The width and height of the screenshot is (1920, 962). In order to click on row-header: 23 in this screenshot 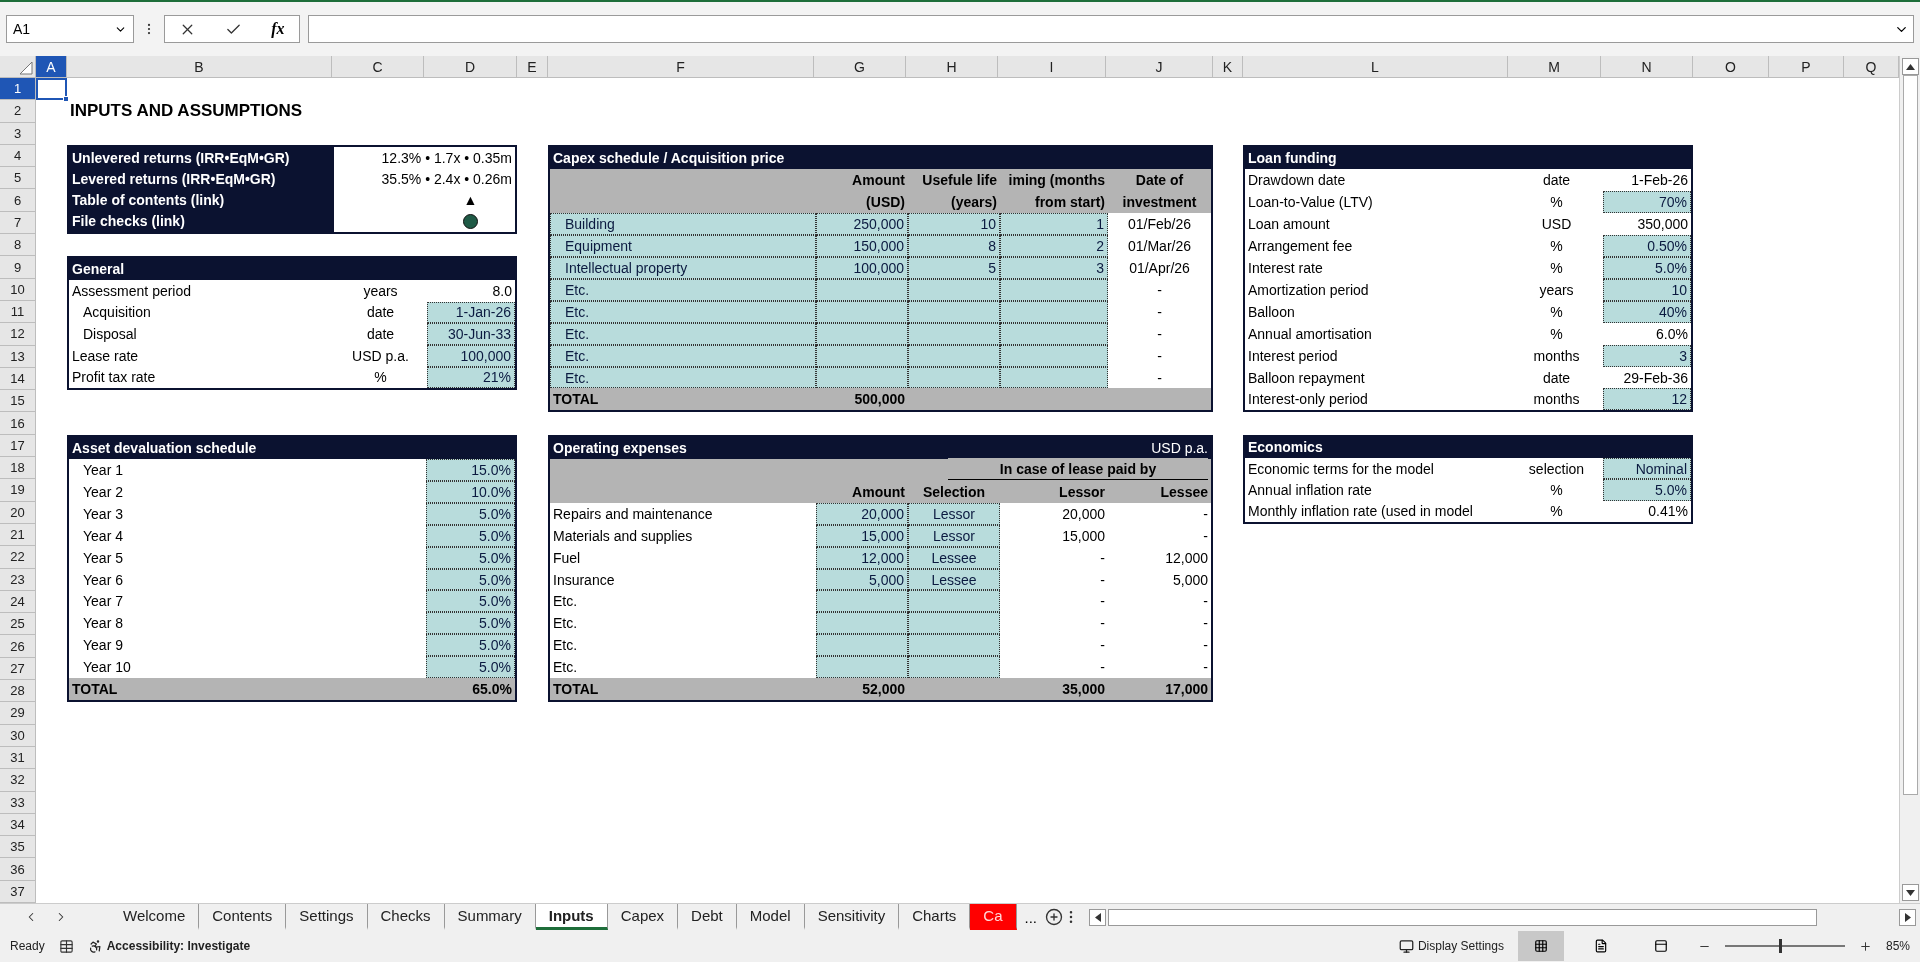, I will do `click(18, 579)`.